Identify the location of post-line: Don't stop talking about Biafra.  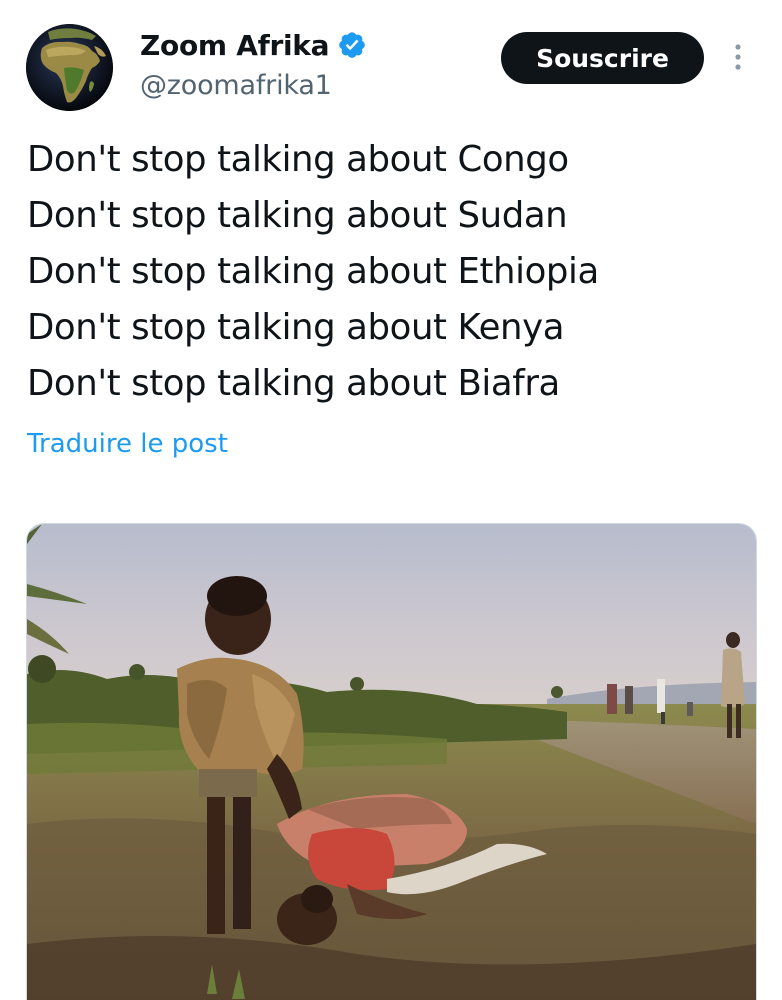
(293, 383).